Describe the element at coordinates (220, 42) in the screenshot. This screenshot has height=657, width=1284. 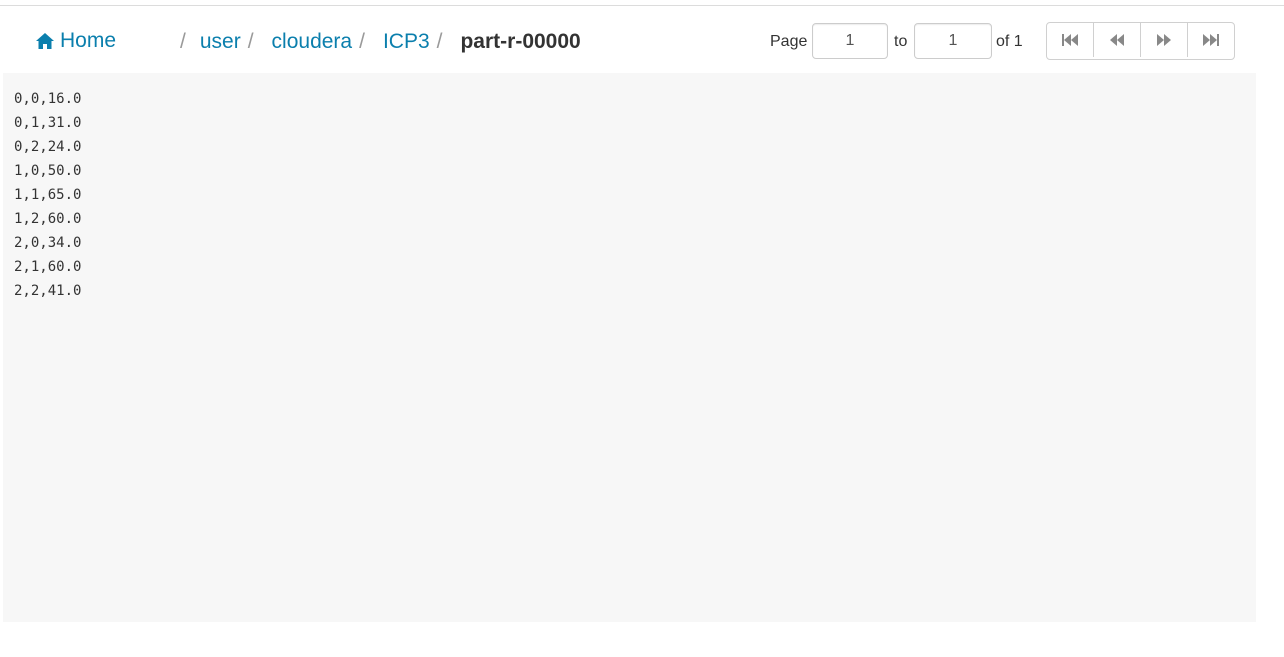
I see `breadcrumb-item-user: user` at that location.